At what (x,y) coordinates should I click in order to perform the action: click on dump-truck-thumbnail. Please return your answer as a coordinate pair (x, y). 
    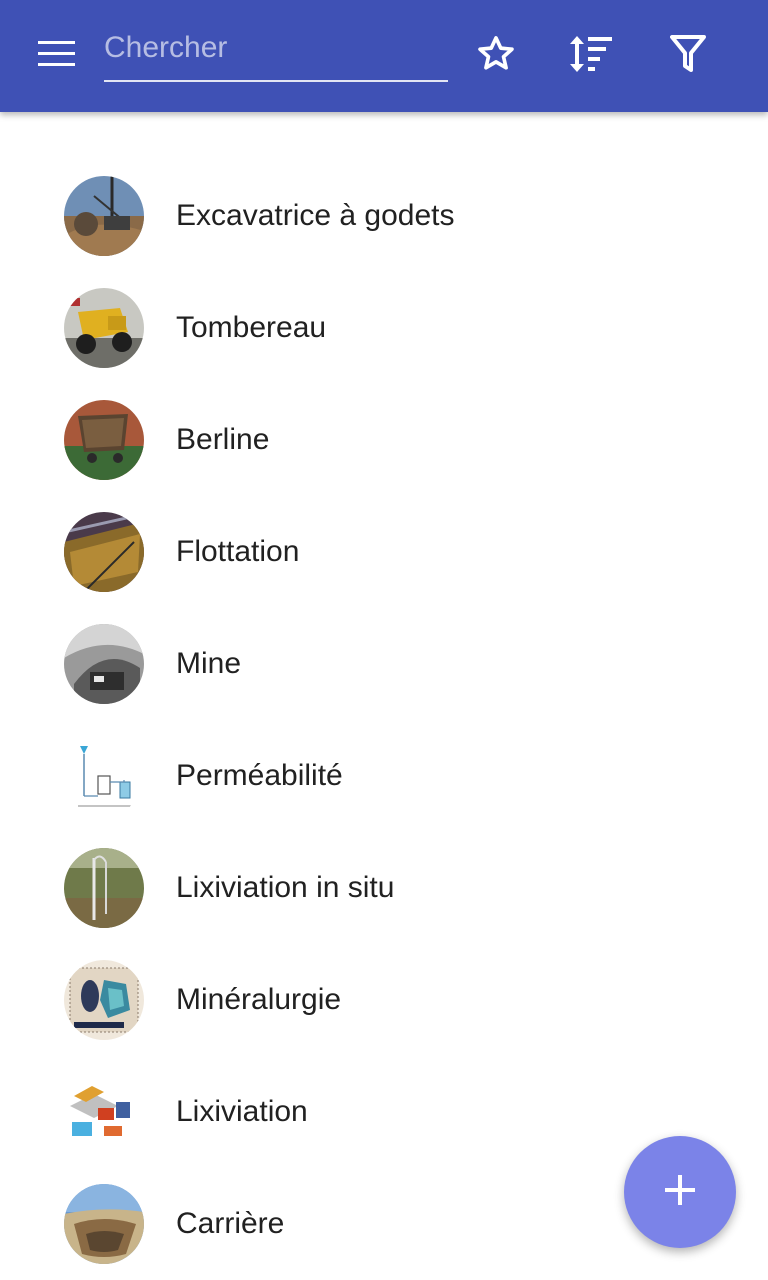
    Looking at the image, I should click on (104, 328).